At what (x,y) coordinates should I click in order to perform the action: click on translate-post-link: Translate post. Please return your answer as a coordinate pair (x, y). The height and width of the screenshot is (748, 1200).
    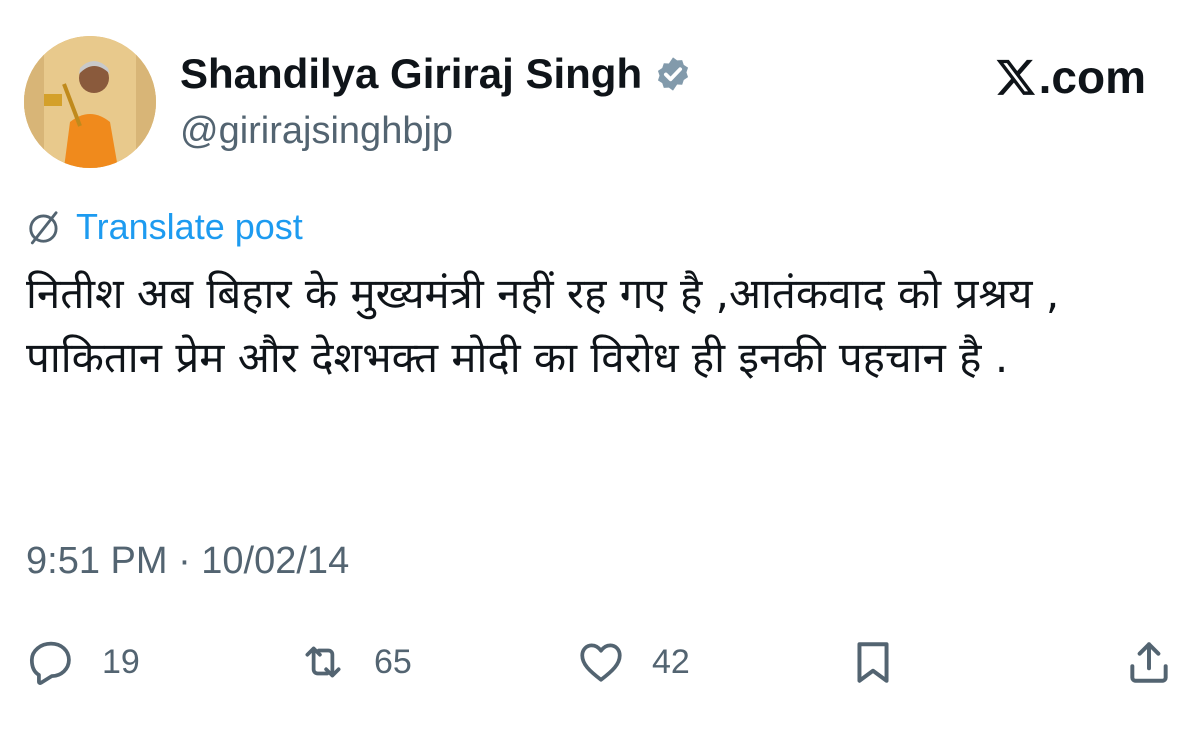
    Looking at the image, I should click on (164, 227).